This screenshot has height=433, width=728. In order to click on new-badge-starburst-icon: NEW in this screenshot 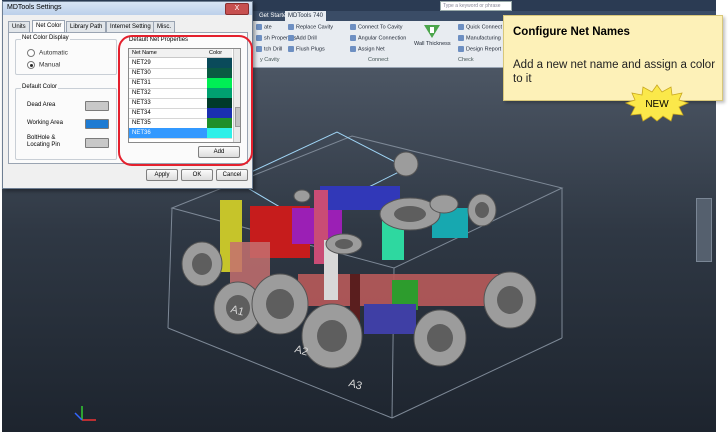, I will do `click(657, 103)`.